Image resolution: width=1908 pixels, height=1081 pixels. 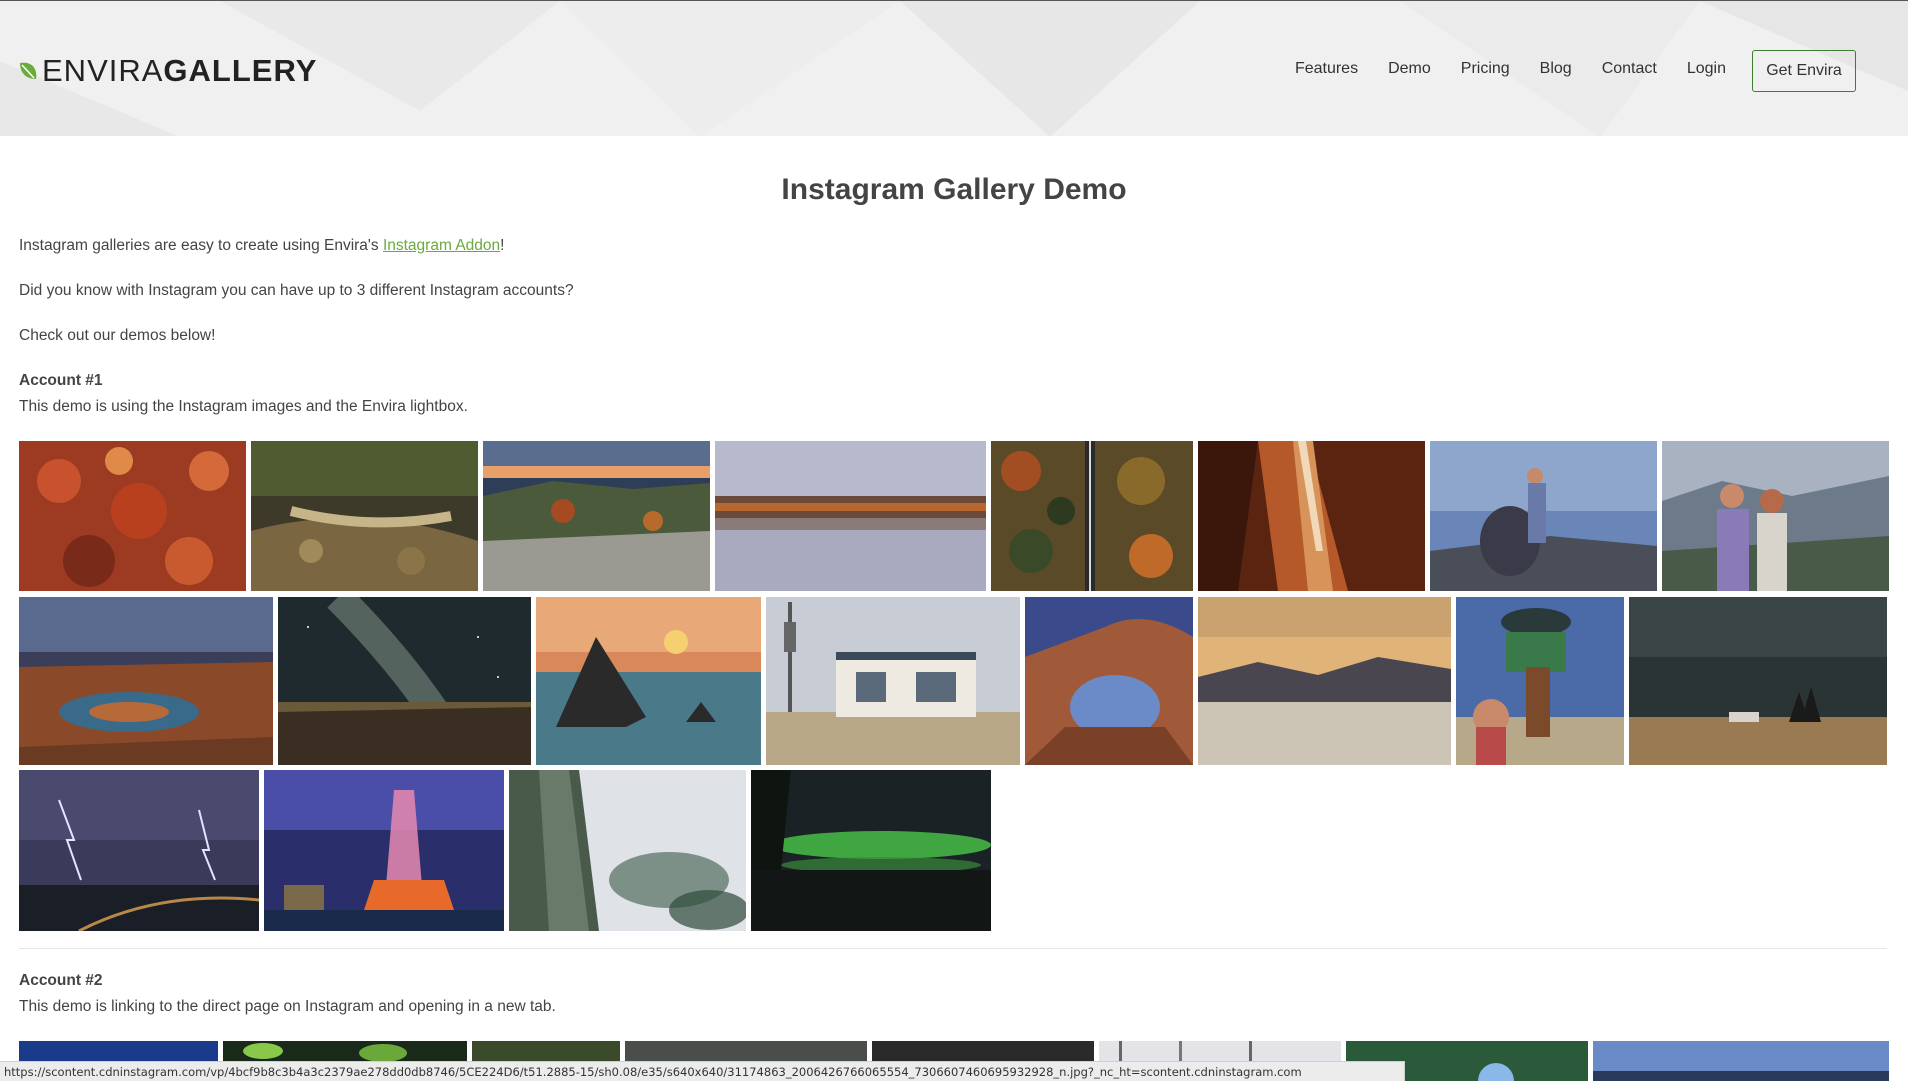 What do you see at coordinates (1409, 69) in the screenshot?
I see `nav-item-demo: Demo` at bounding box center [1409, 69].